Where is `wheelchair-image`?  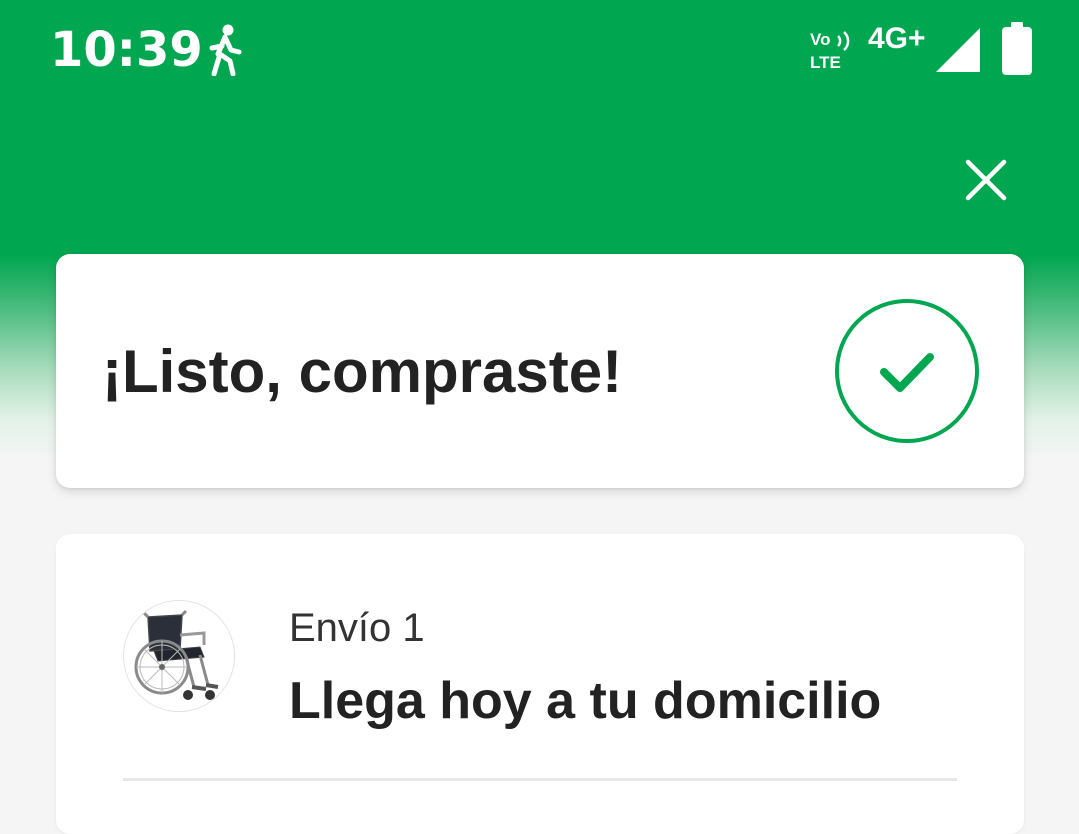
wheelchair-image is located at coordinates (179, 656).